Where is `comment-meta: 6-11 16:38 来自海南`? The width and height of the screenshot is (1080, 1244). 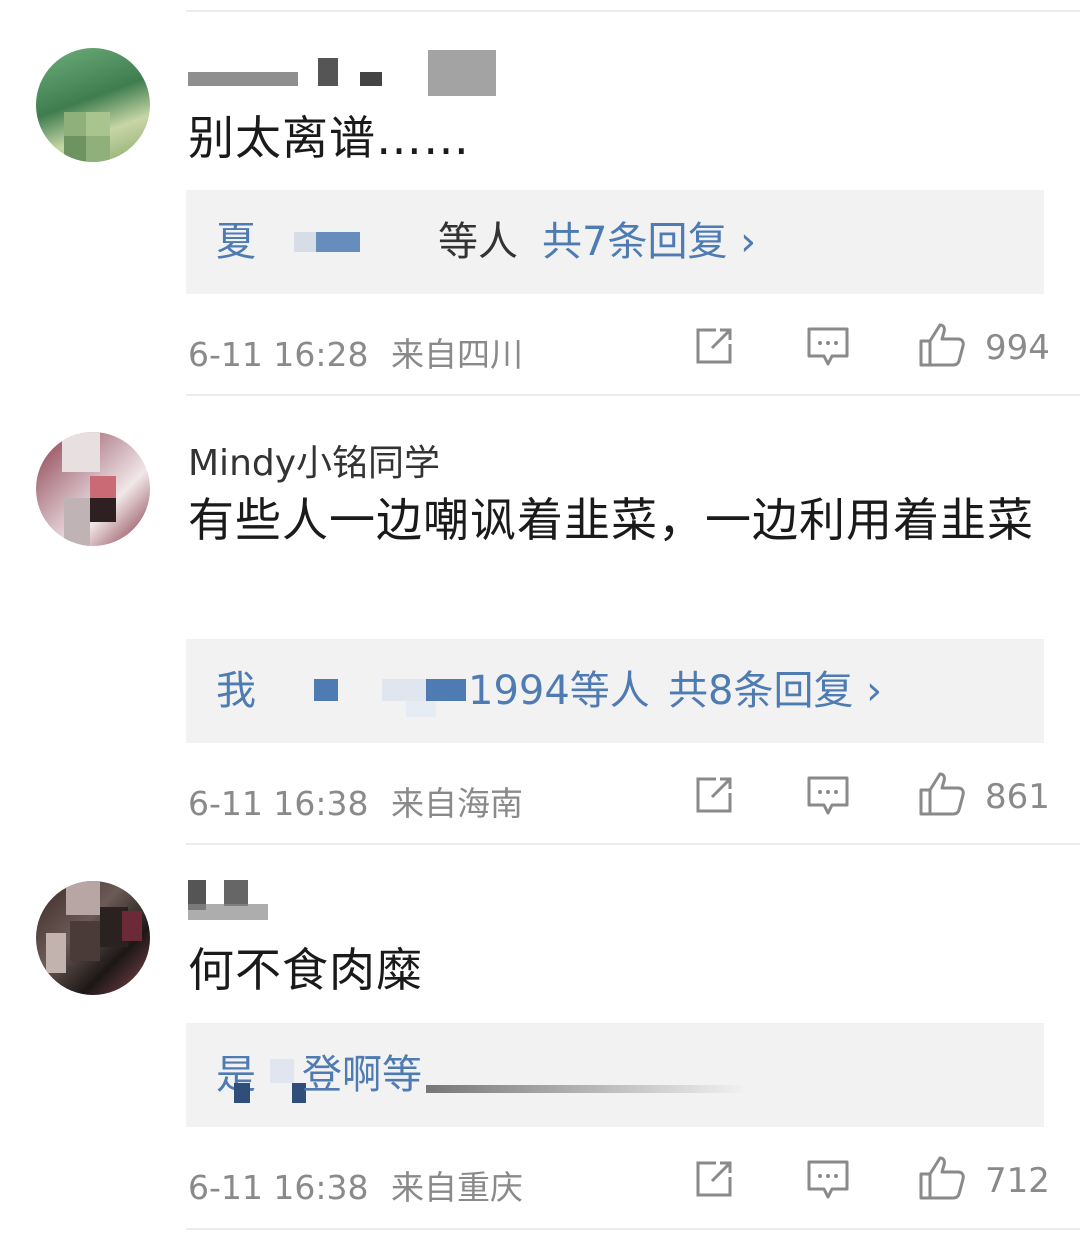
comment-meta: 6-11 16:38 来自海南 is located at coordinates (355, 801).